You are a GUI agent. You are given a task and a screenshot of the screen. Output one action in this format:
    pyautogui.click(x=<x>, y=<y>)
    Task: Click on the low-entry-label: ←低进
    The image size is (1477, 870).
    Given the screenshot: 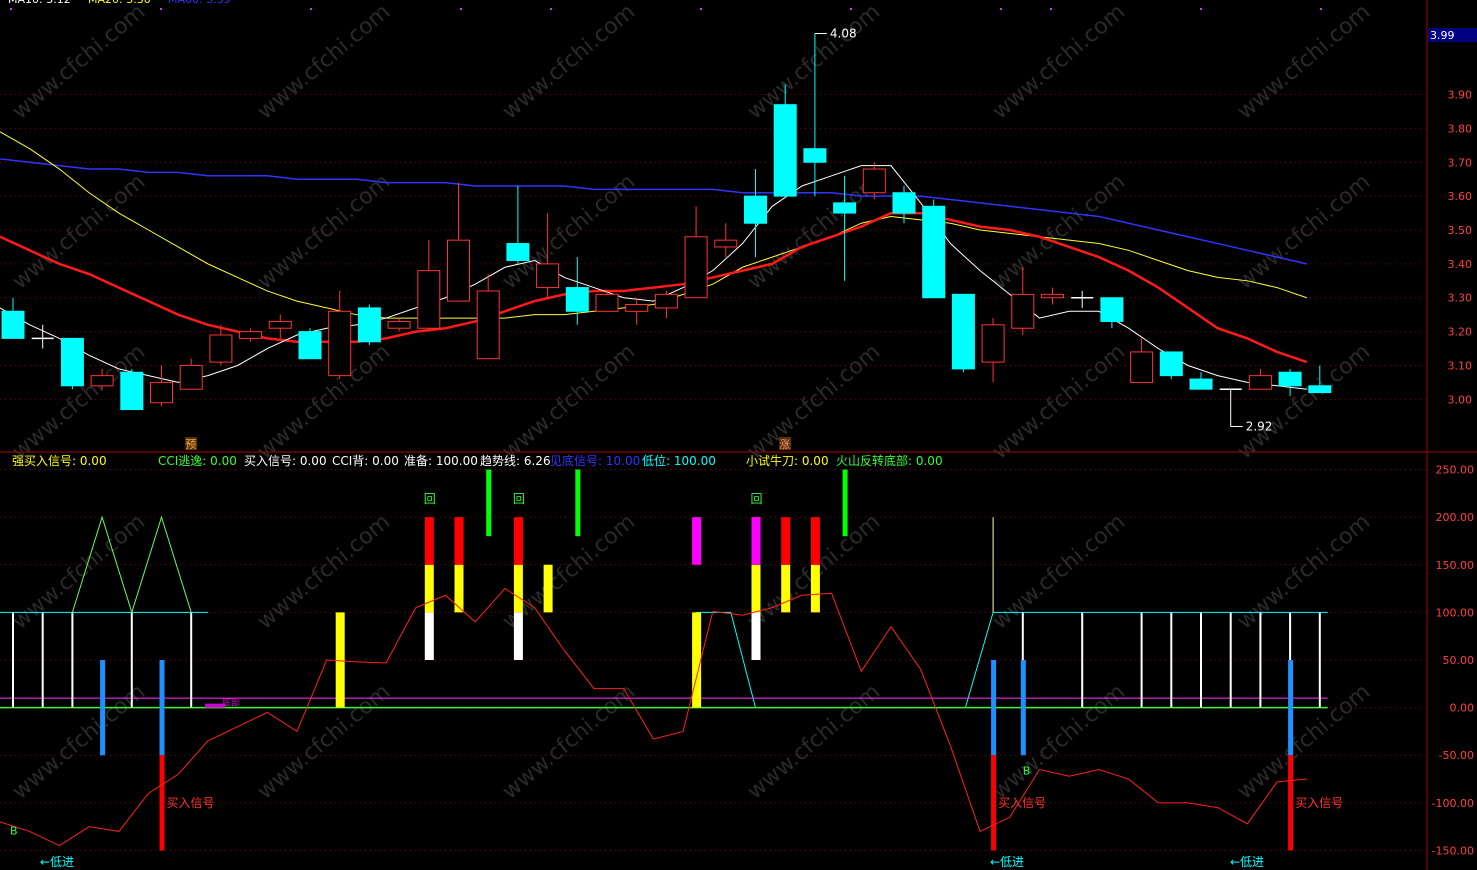 What is the action you would take?
    pyautogui.click(x=1247, y=862)
    